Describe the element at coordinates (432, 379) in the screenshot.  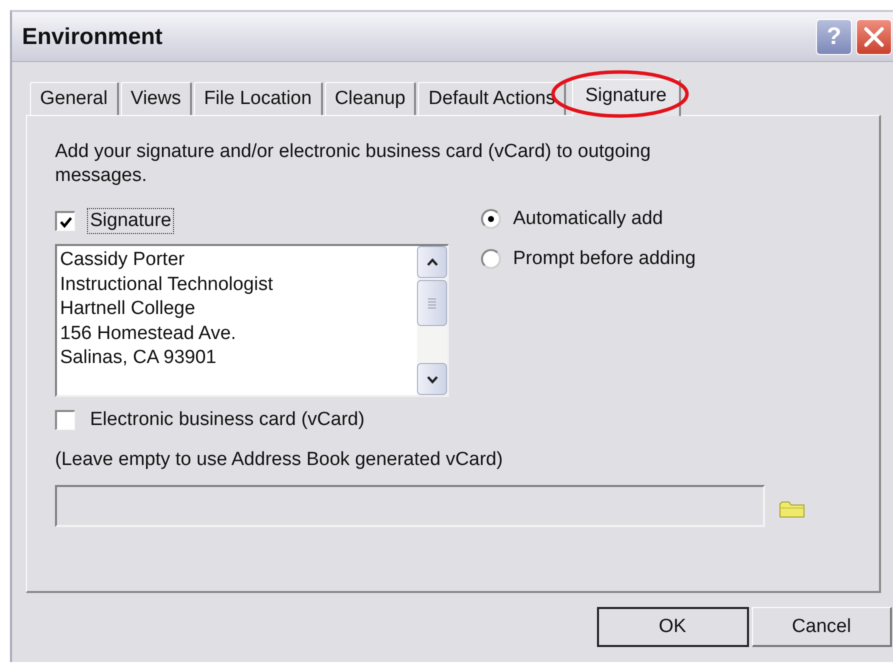
I see `scroll-down-button` at that location.